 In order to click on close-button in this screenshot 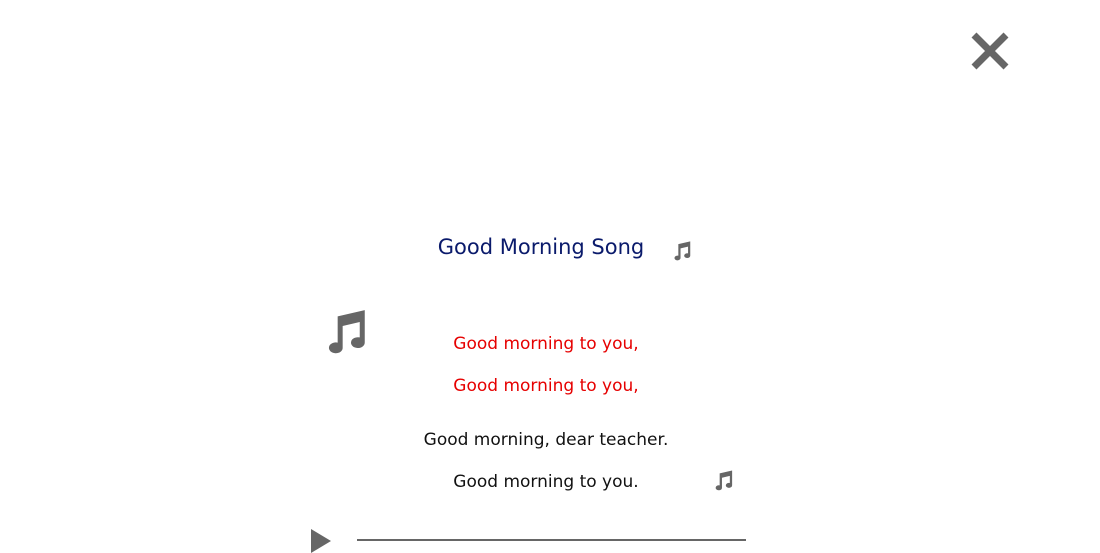, I will do `click(990, 51)`.